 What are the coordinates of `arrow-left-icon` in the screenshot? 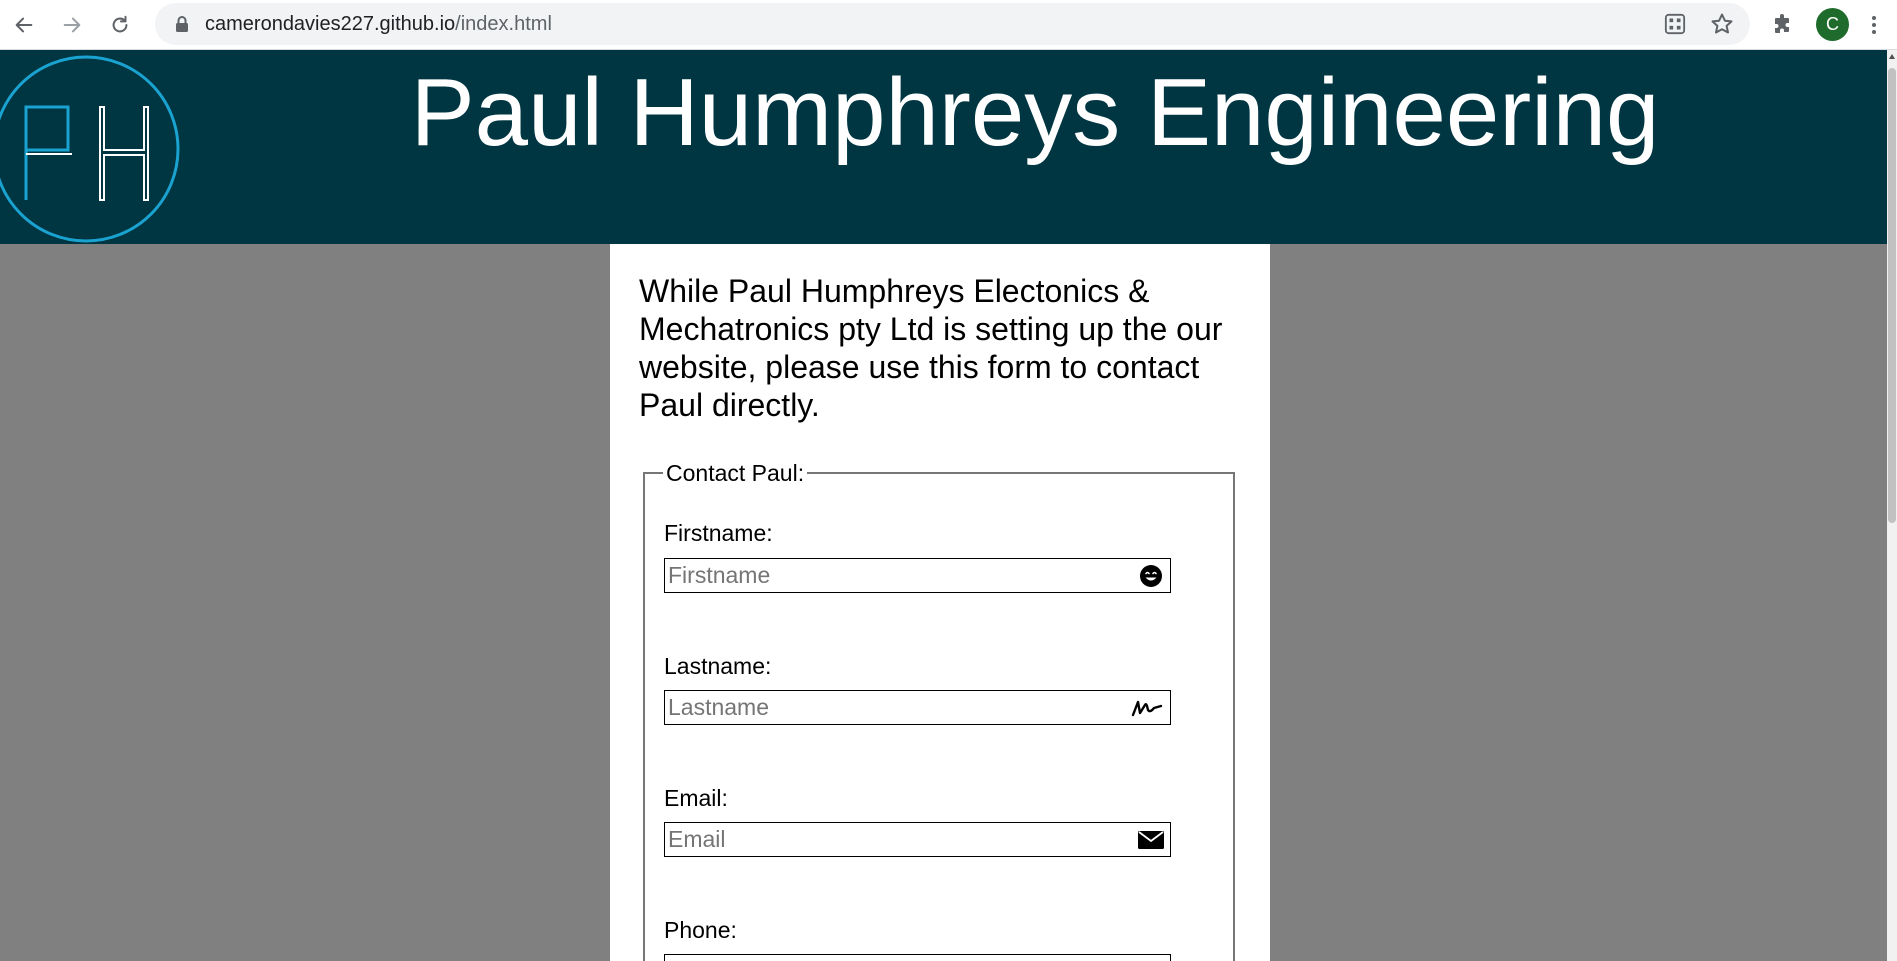 It's located at (24, 25).